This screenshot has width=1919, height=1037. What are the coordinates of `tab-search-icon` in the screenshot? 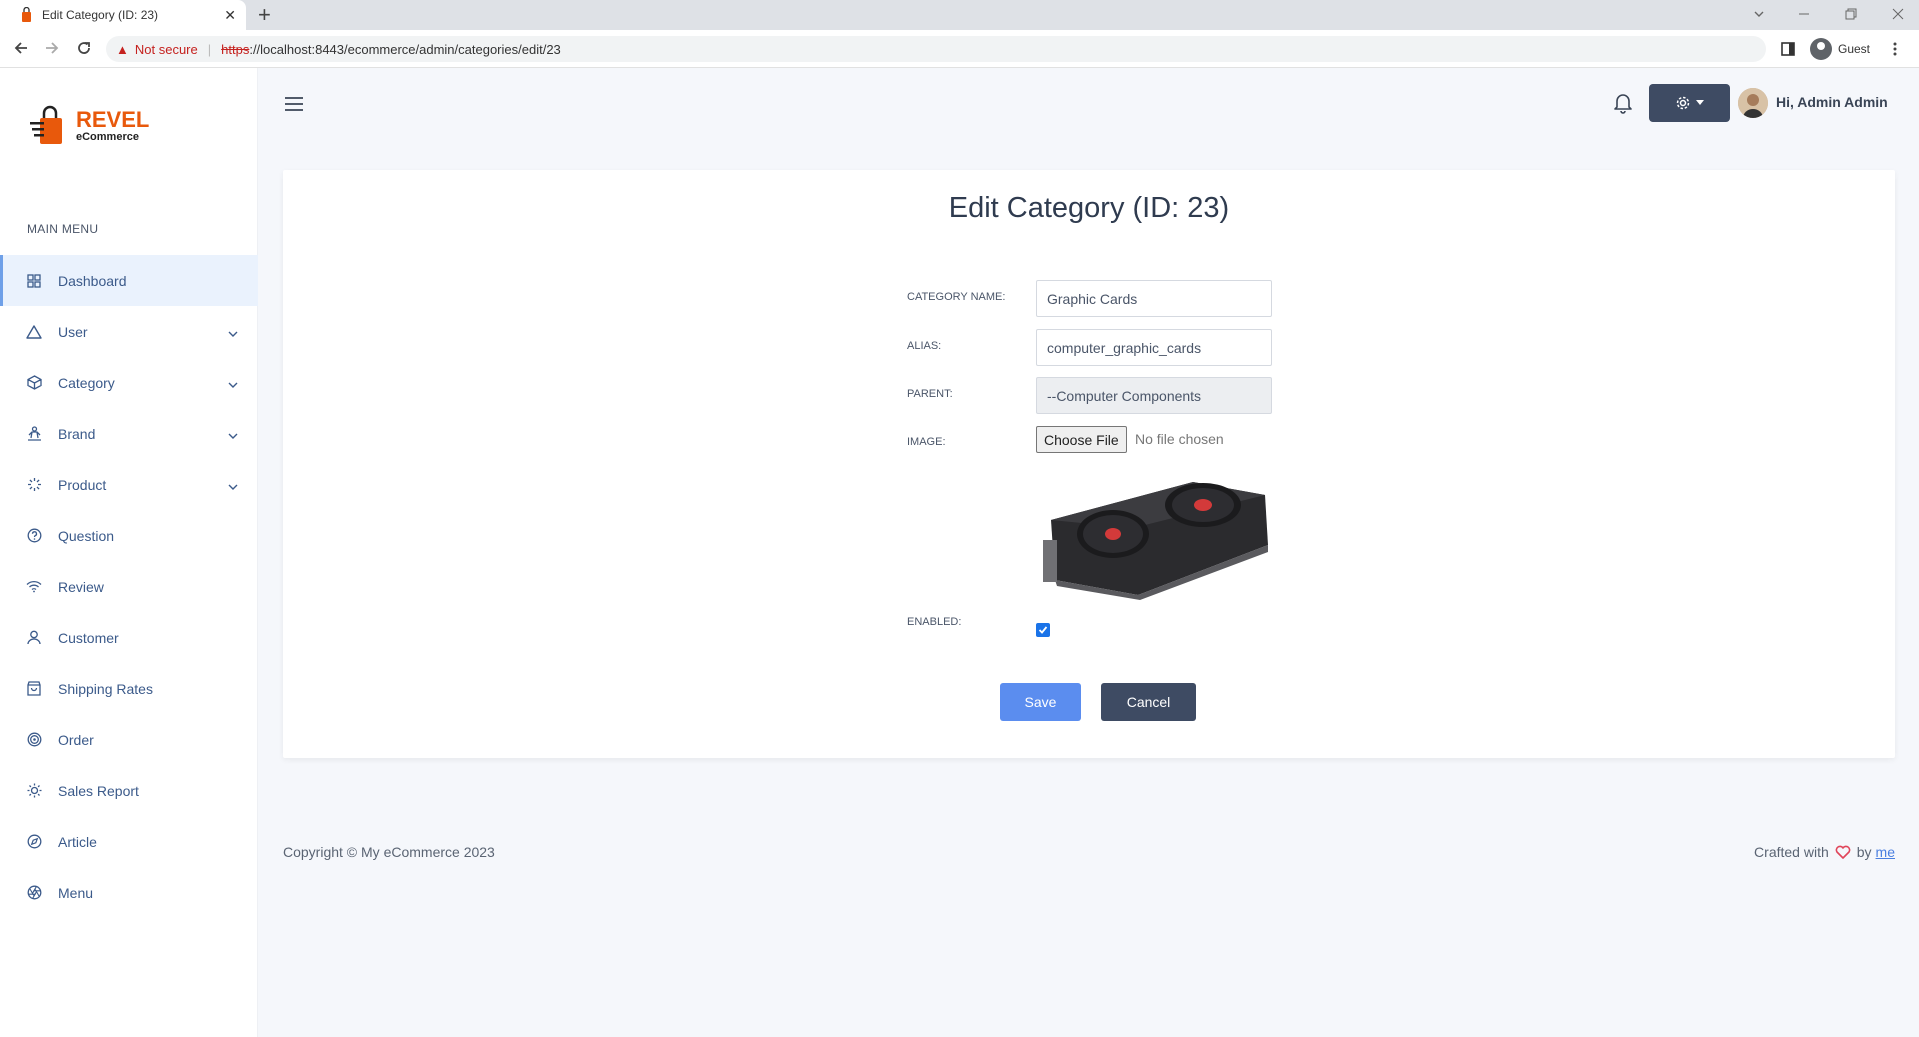 It's located at (1759, 14).